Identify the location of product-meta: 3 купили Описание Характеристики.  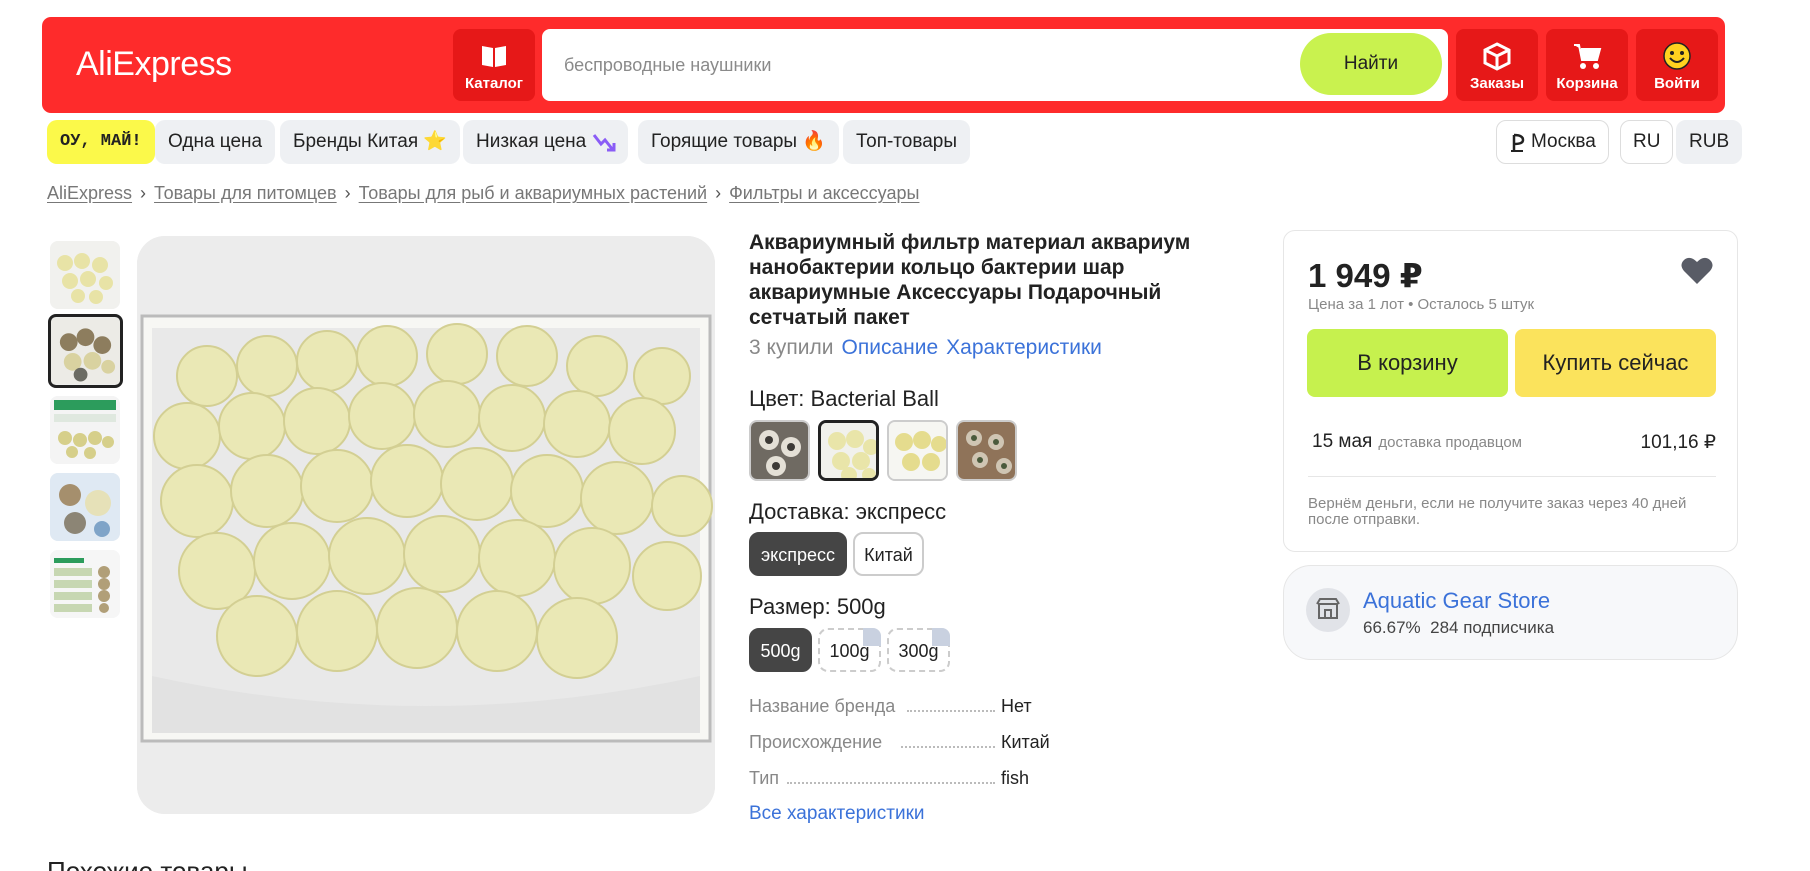
(925, 348).